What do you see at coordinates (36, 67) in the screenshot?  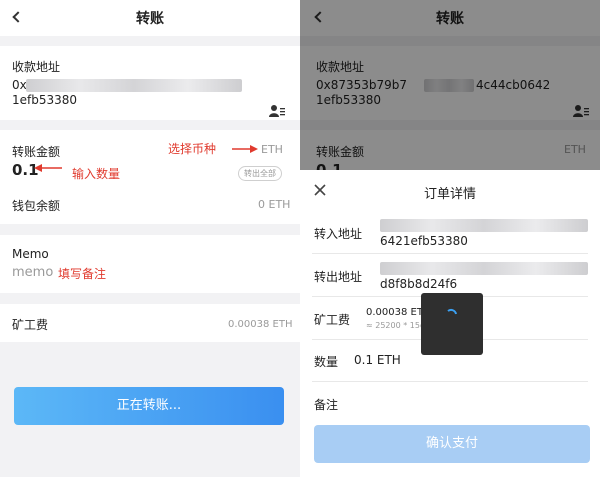 I see `address-label: 收款地址` at bounding box center [36, 67].